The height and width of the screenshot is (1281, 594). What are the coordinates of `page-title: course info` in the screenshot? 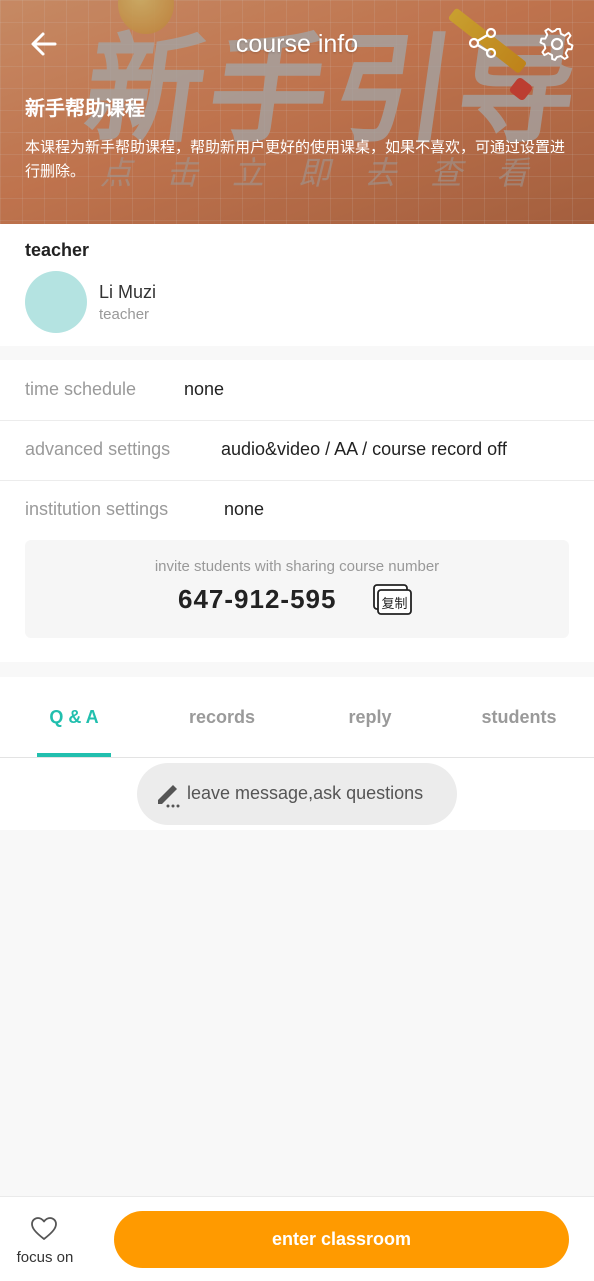 It's located at (297, 44).